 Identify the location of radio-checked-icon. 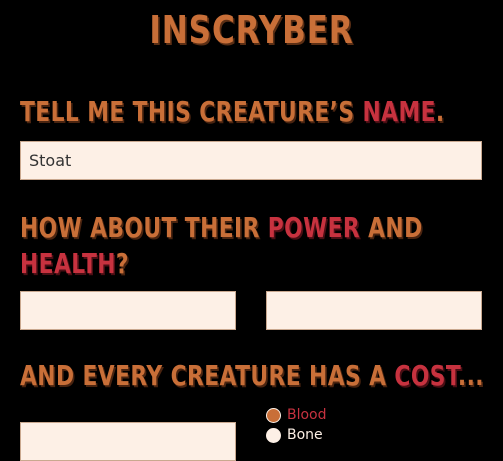
(273, 415).